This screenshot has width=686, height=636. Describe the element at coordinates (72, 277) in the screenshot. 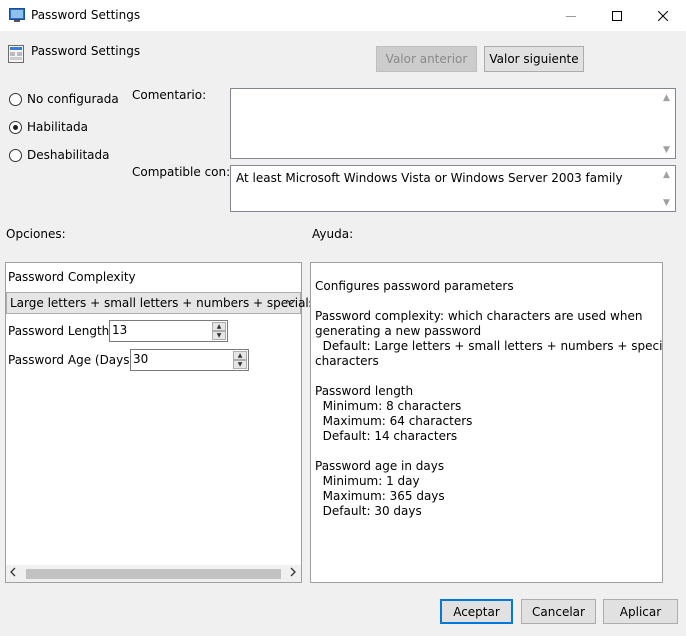

I see `complexity-label: Password Complexity` at that location.